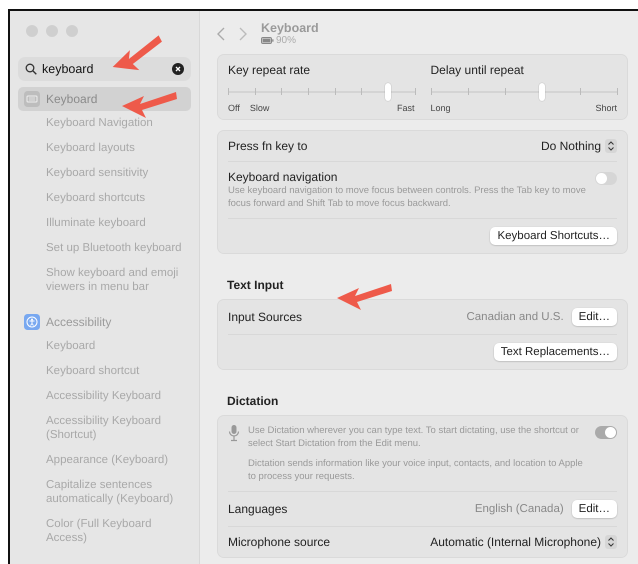 The image size is (638, 564). What do you see at coordinates (104, 248) in the screenshot?
I see `search-result: Set up Bluetooth keyboard` at bounding box center [104, 248].